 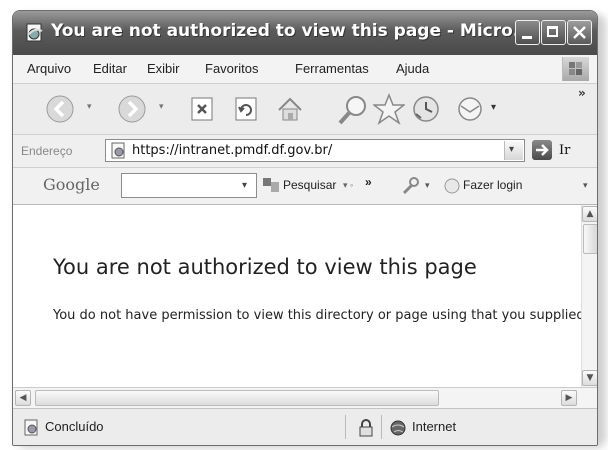 I want to click on horizontal-scrollbar: ◀ ▶, so click(x=305, y=397).